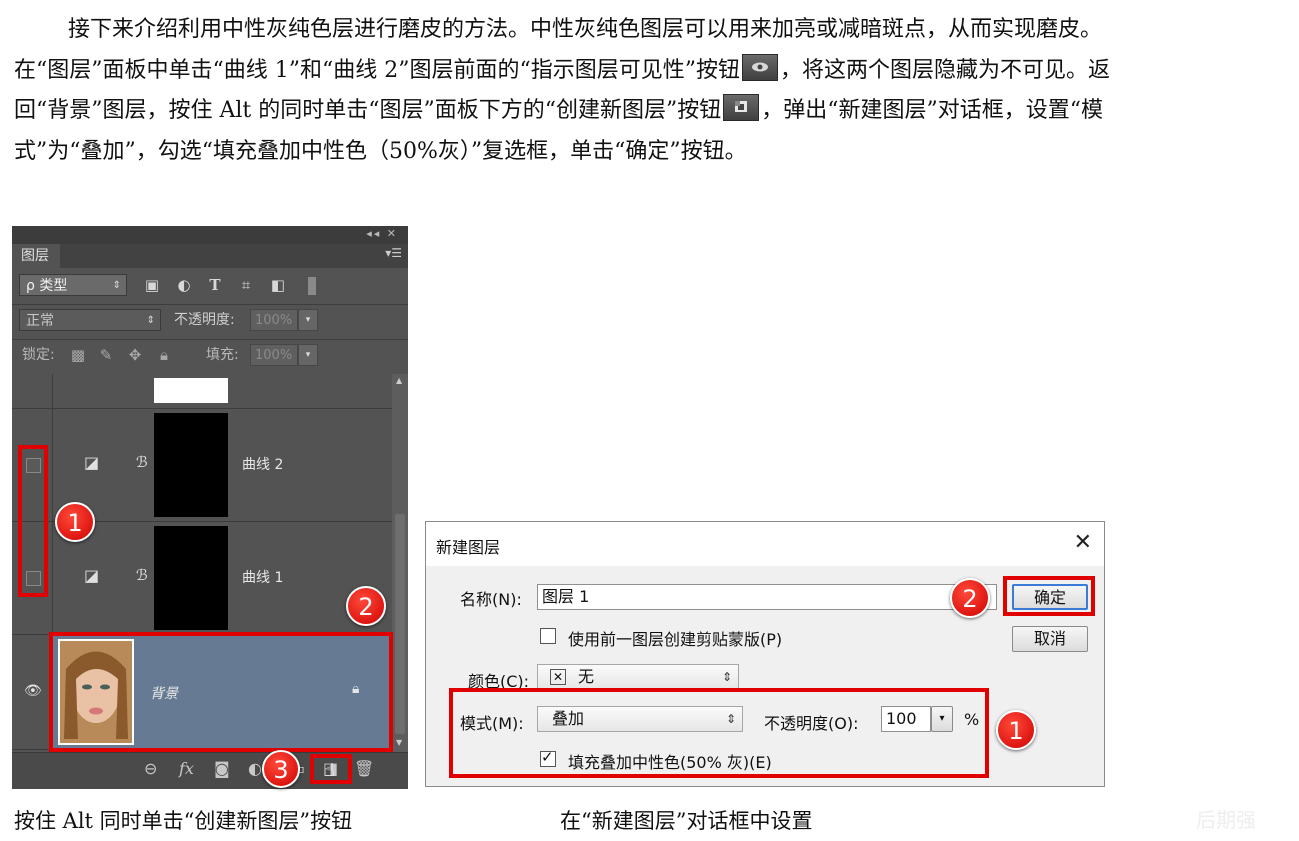  I want to click on visibility-column, so click(32, 391).